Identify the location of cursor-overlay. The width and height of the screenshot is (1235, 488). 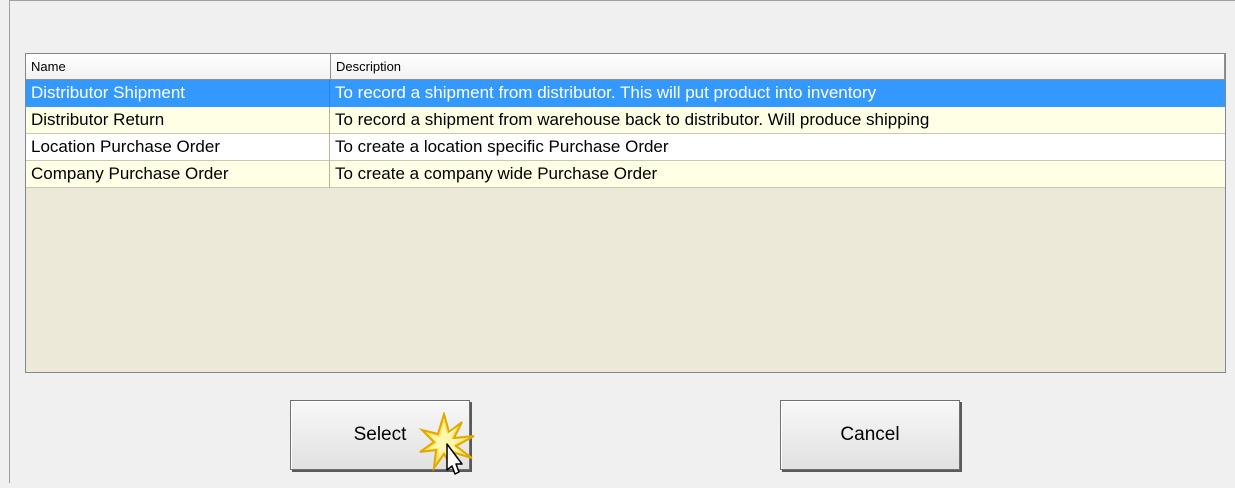
(453, 446).